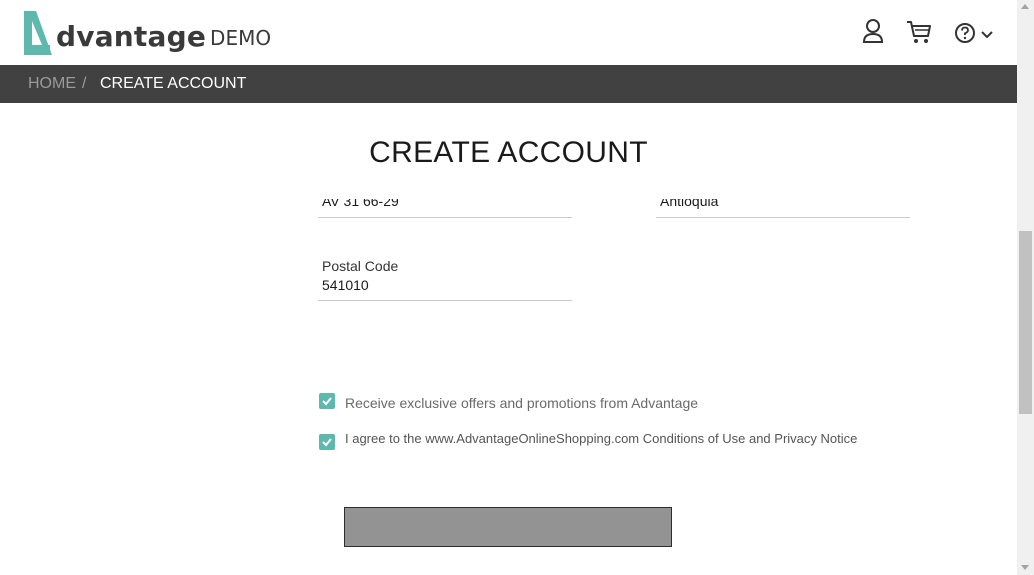 The height and width of the screenshot is (575, 1034). What do you see at coordinates (445, 279) in the screenshot?
I see `postal-code-field: Postal Code 541010` at bounding box center [445, 279].